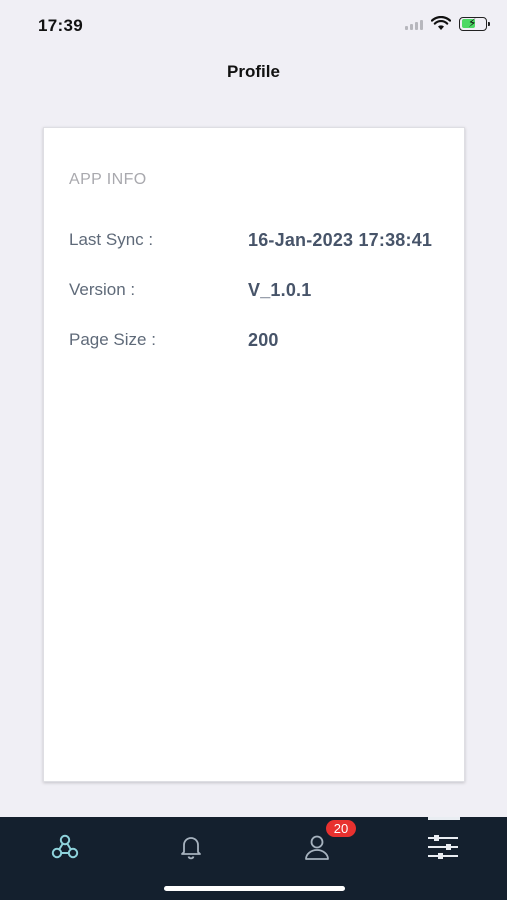 This screenshot has height=900, width=507. I want to click on charging-bolt-icon: ⚡, so click(472, 22).